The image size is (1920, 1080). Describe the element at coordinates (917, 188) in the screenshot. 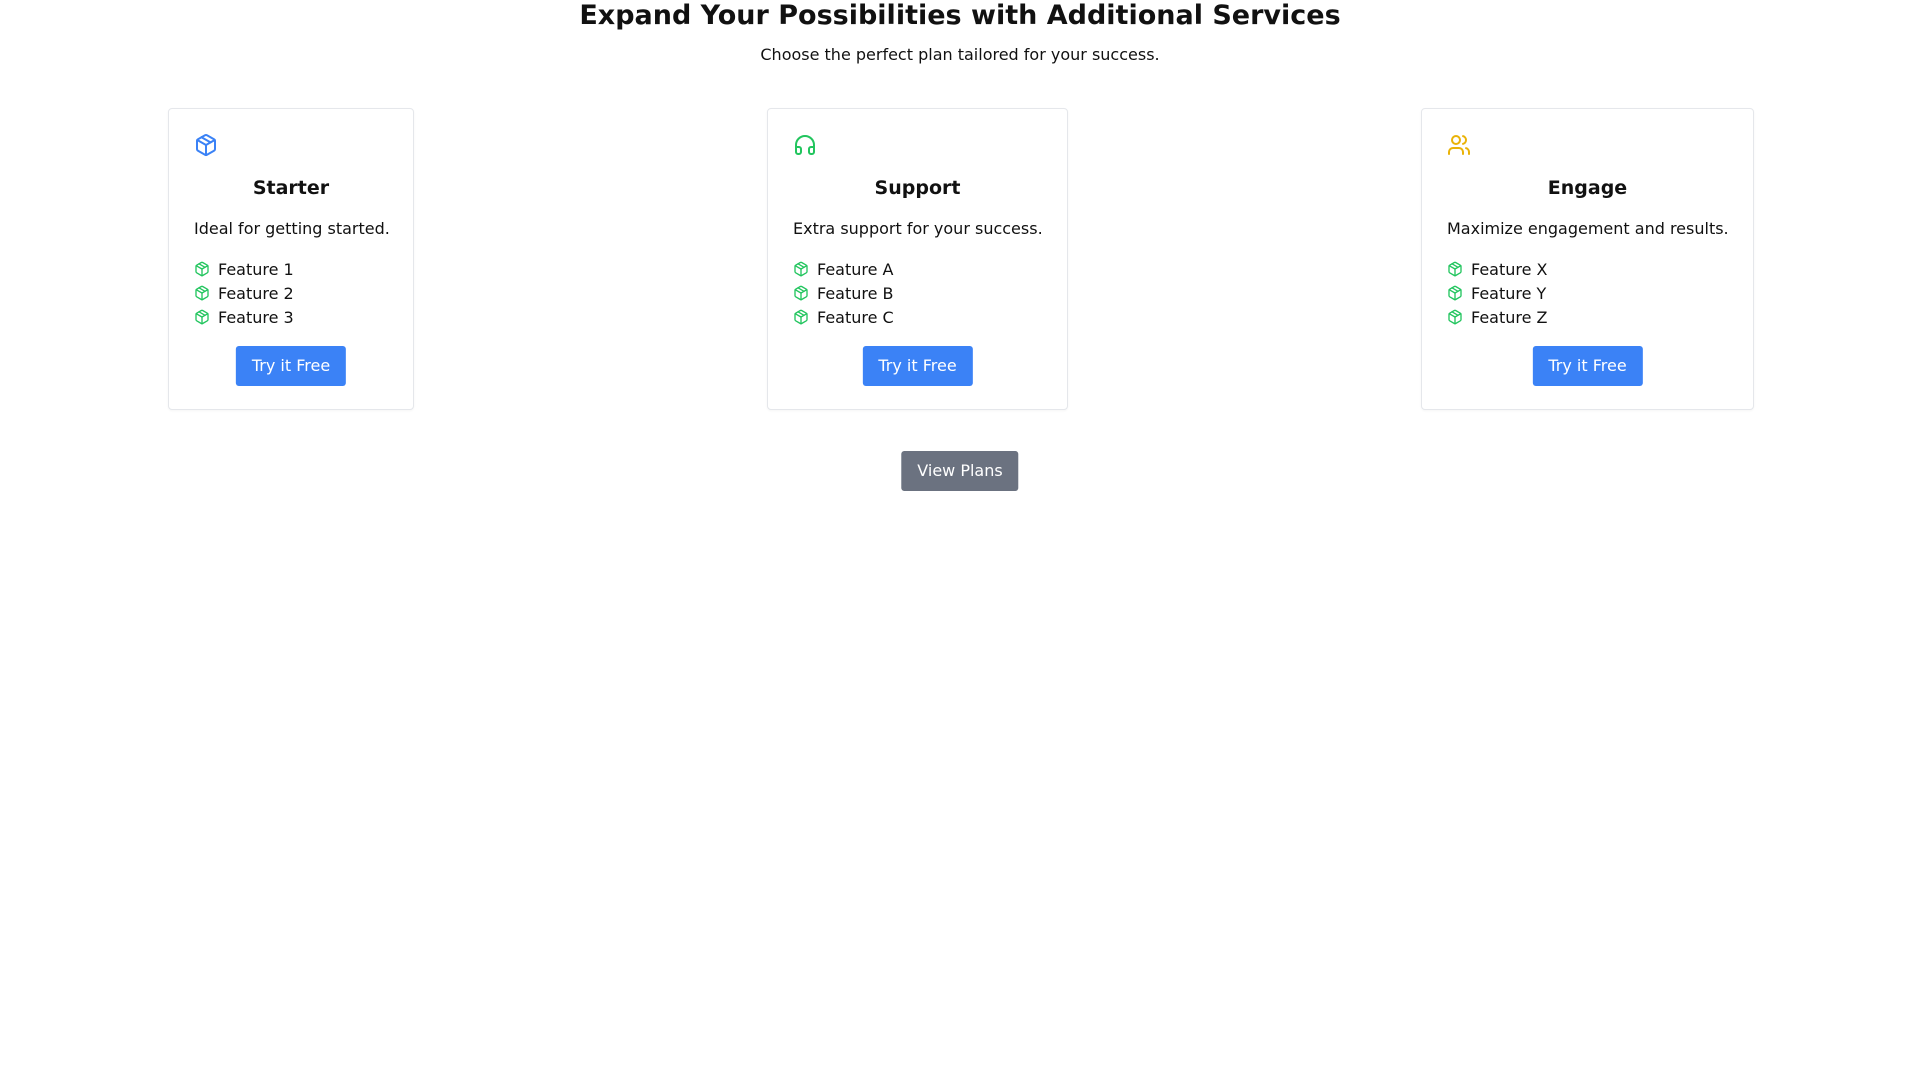

I see `card-title: Support` at that location.